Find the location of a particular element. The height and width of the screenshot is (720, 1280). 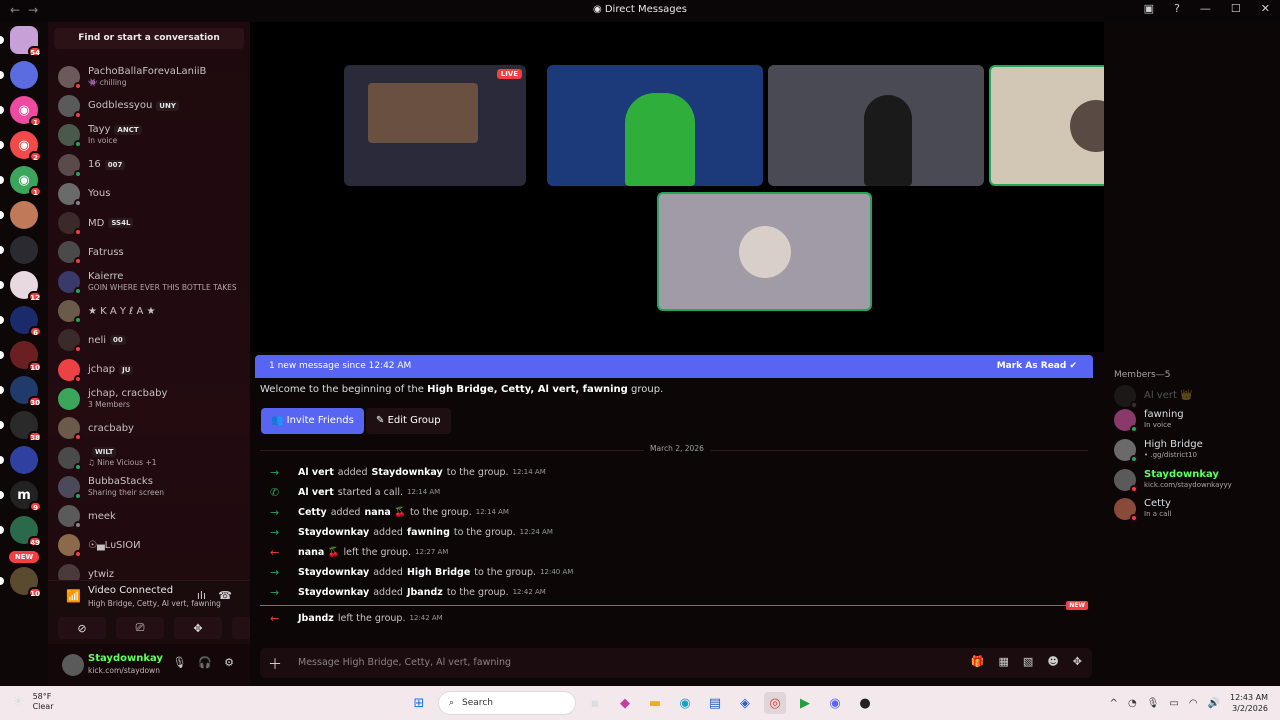

chrome-icon: ◎ is located at coordinates (775, 703).